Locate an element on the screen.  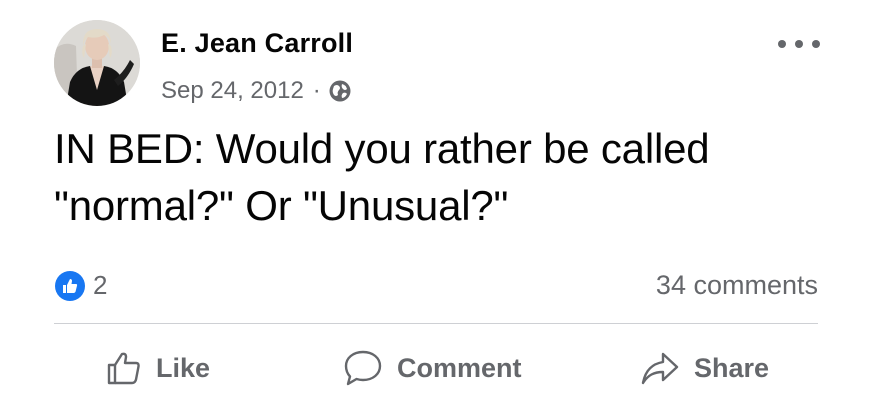
reactions-count: 2 is located at coordinates (100, 285).